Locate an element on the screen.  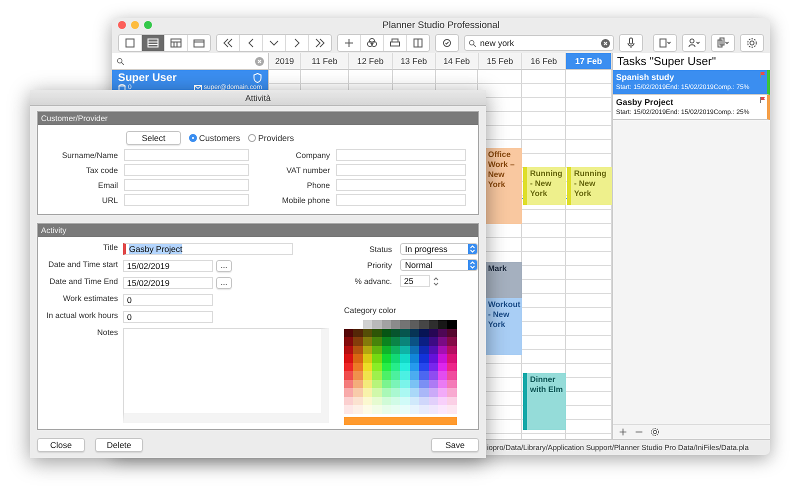
field-label: Company is located at coordinates (312, 155).